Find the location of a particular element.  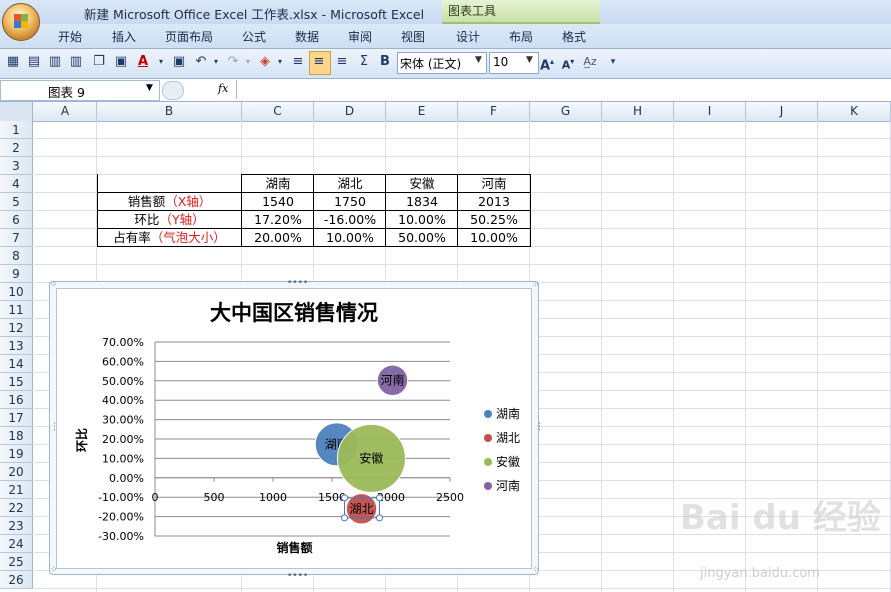

legend-item: 湖南 is located at coordinates (508, 413).